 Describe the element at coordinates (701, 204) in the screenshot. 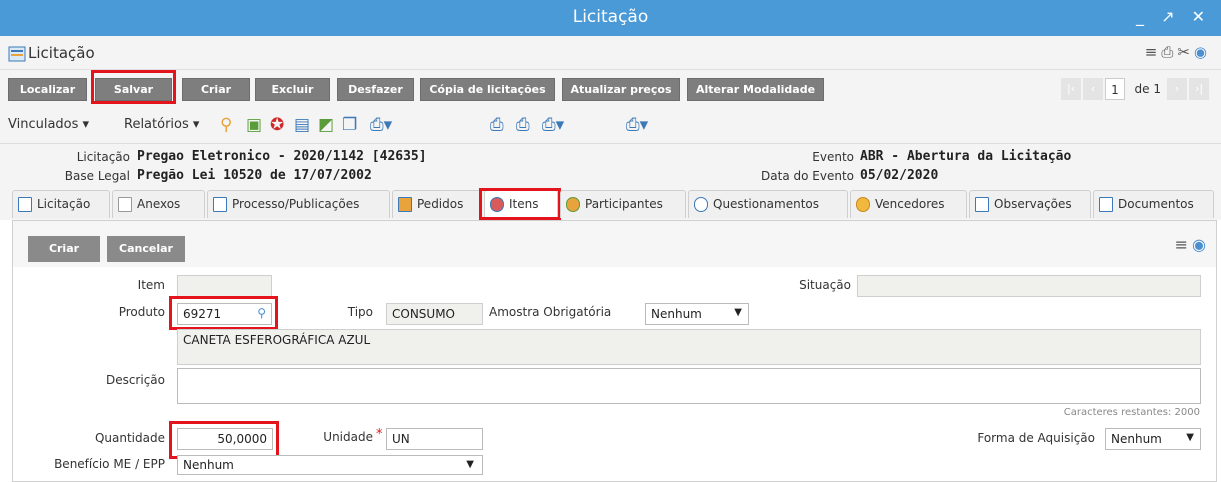

I see `chat-icon` at that location.